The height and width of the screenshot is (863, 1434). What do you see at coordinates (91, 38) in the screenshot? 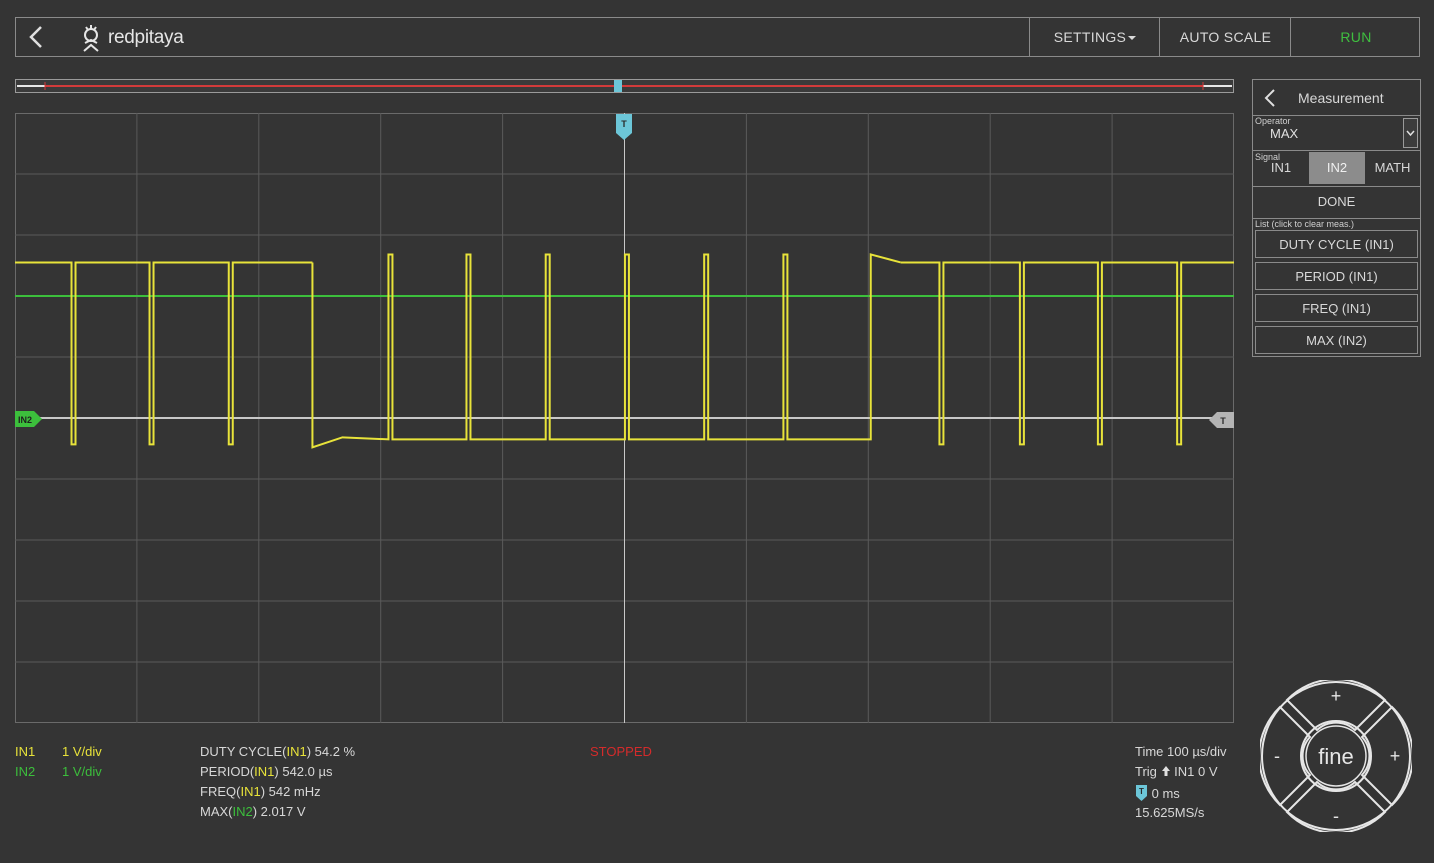
I see `redpitaya-logo-icon` at bounding box center [91, 38].